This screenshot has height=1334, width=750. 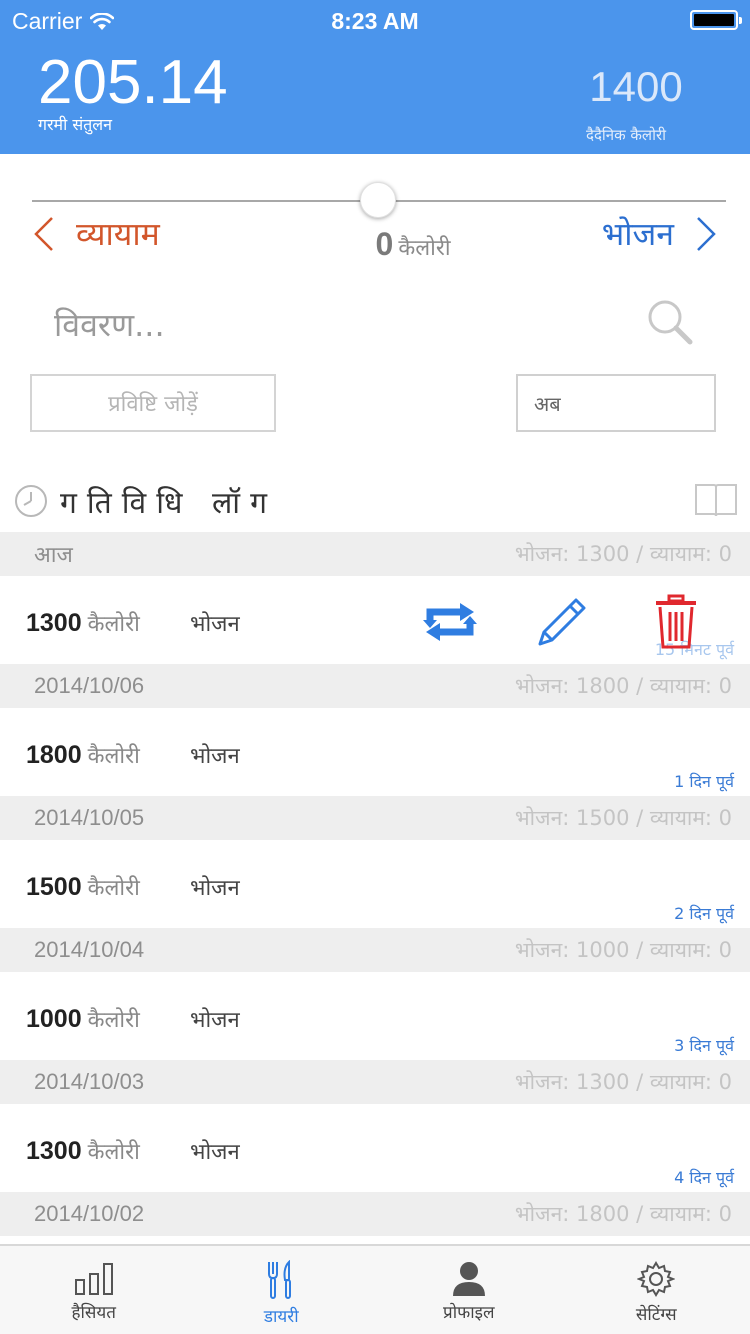 I want to click on search-icon, so click(x=670, y=322).